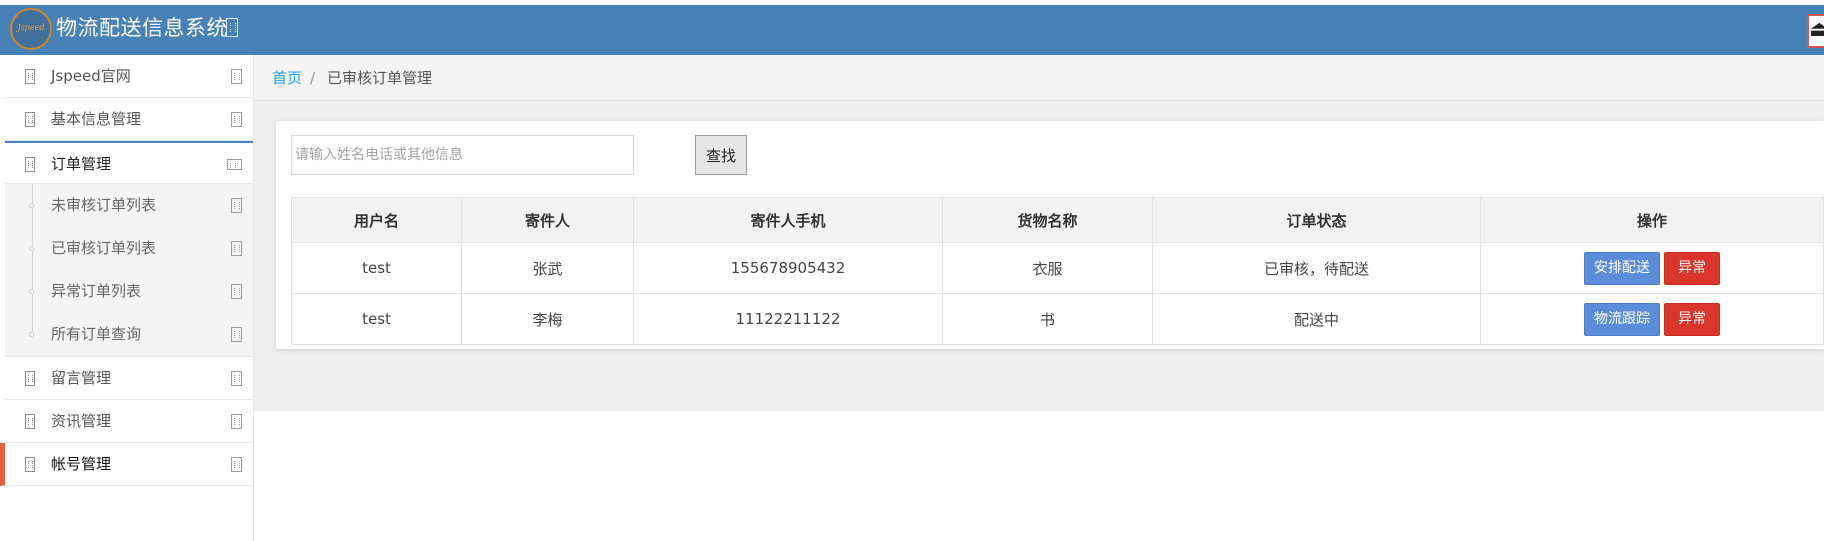 This screenshot has width=1824, height=541. What do you see at coordinates (91, 76) in the screenshot?
I see `sidebar-item-label: Jspeed官网` at bounding box center [91, 76].